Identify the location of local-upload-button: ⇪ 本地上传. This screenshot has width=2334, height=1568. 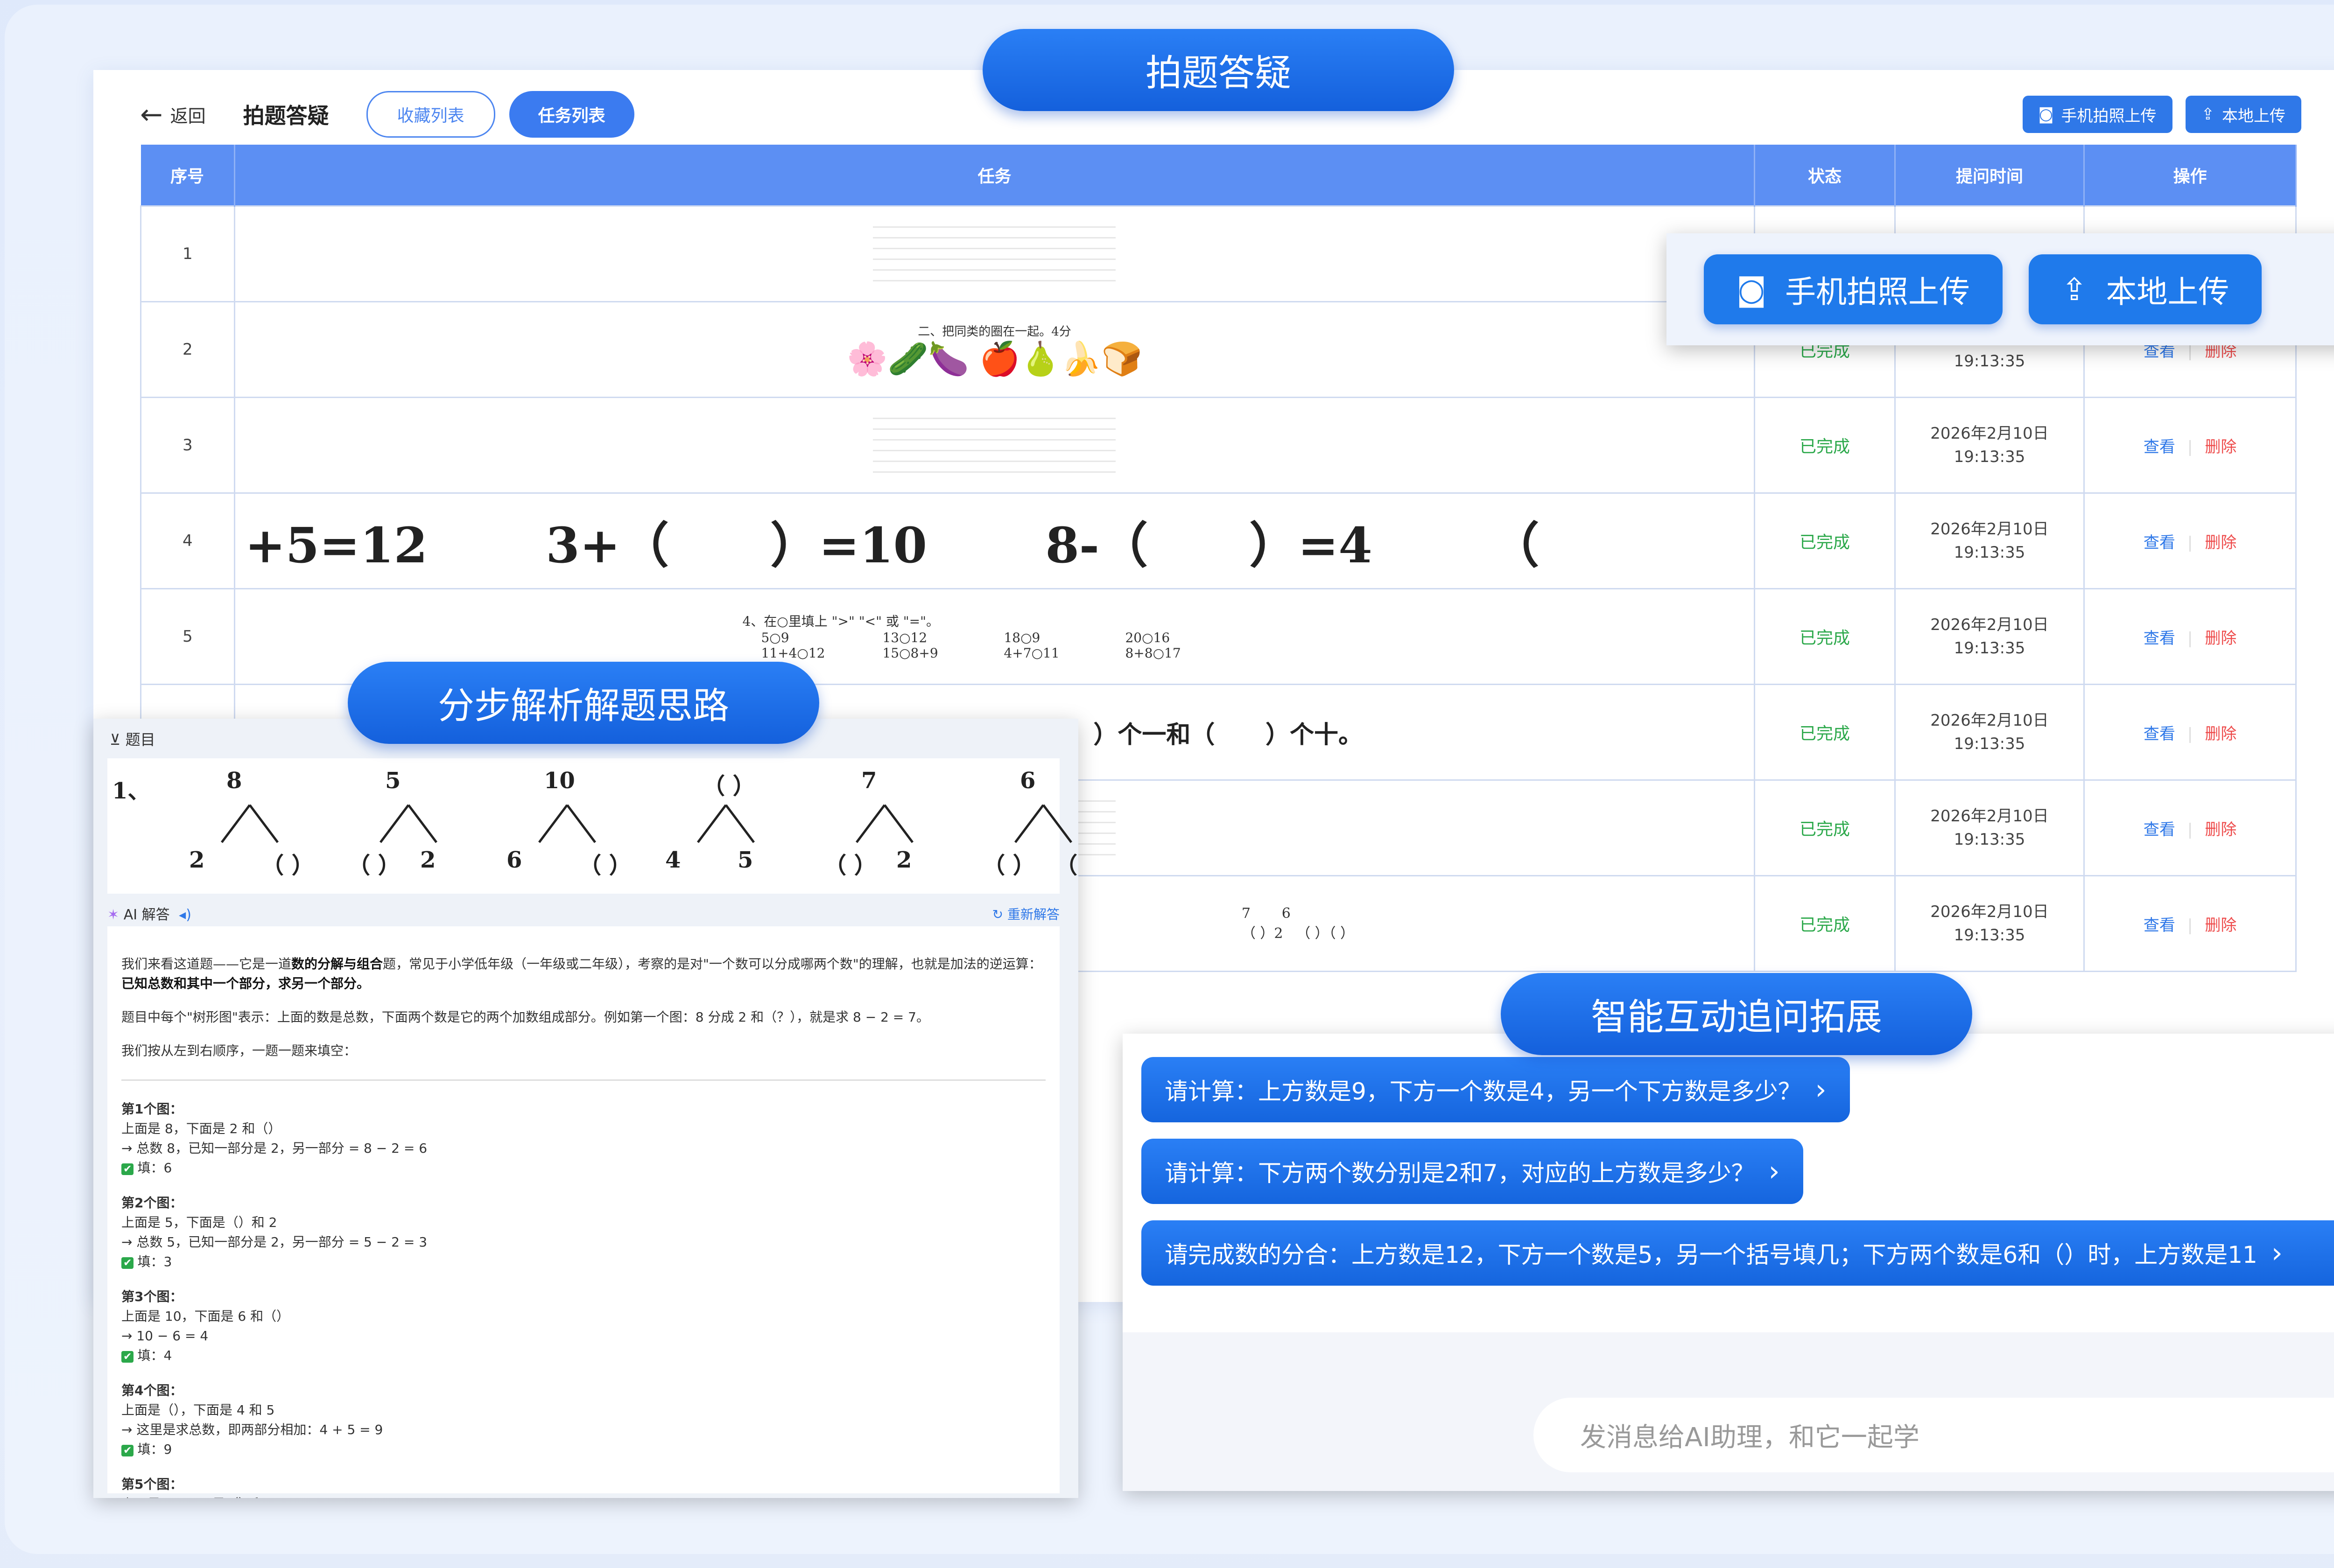
(2243, 114).